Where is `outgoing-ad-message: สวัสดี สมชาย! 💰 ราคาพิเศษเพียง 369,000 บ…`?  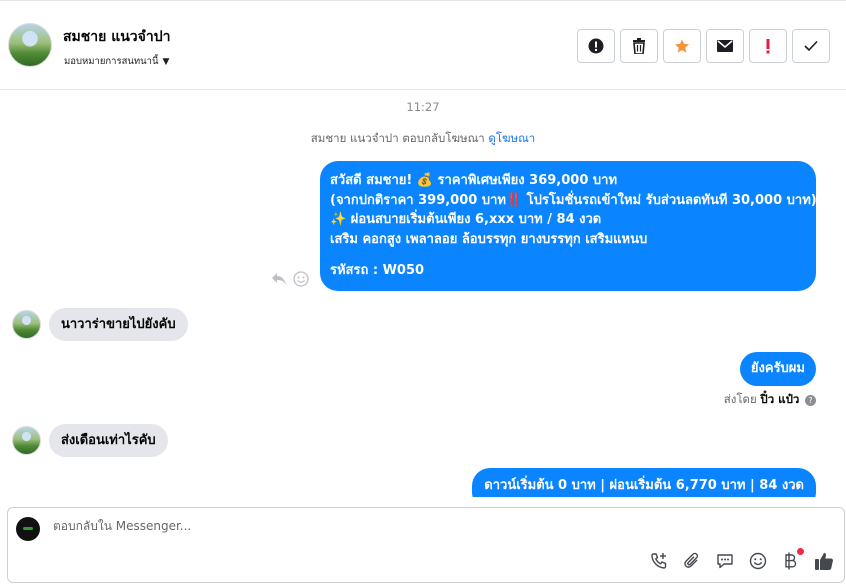 outgoing-ad-message: สวัสดี สมชาย! 💰 ราคาพิเศษเพียง 369,000 บ… is located at coordinates (568, 226).